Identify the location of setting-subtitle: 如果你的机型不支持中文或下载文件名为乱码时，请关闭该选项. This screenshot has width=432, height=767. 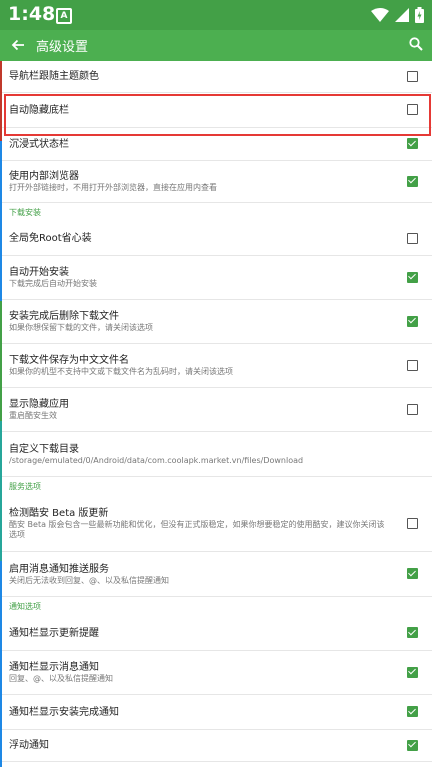
(121, 371).